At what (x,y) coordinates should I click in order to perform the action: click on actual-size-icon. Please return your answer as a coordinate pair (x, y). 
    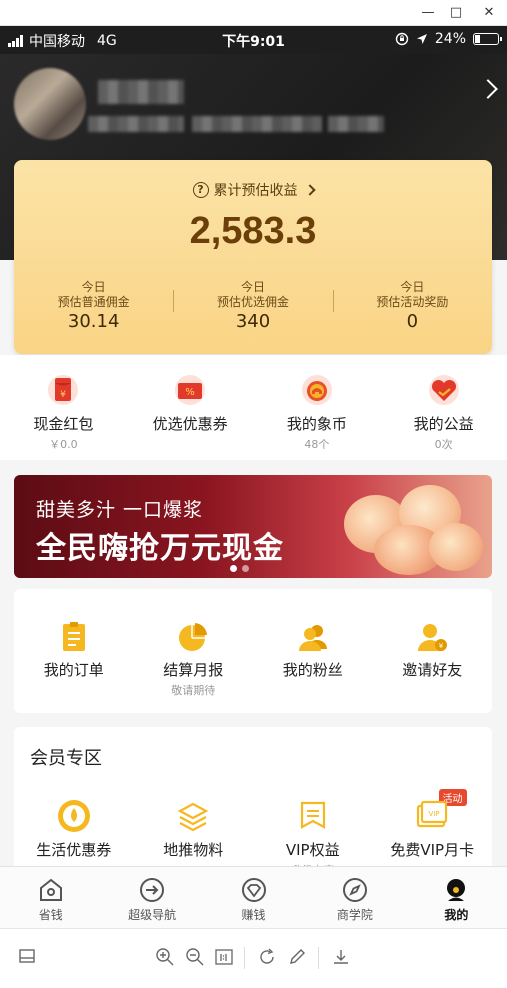
    Looking at the image, I should click on (224, 958).